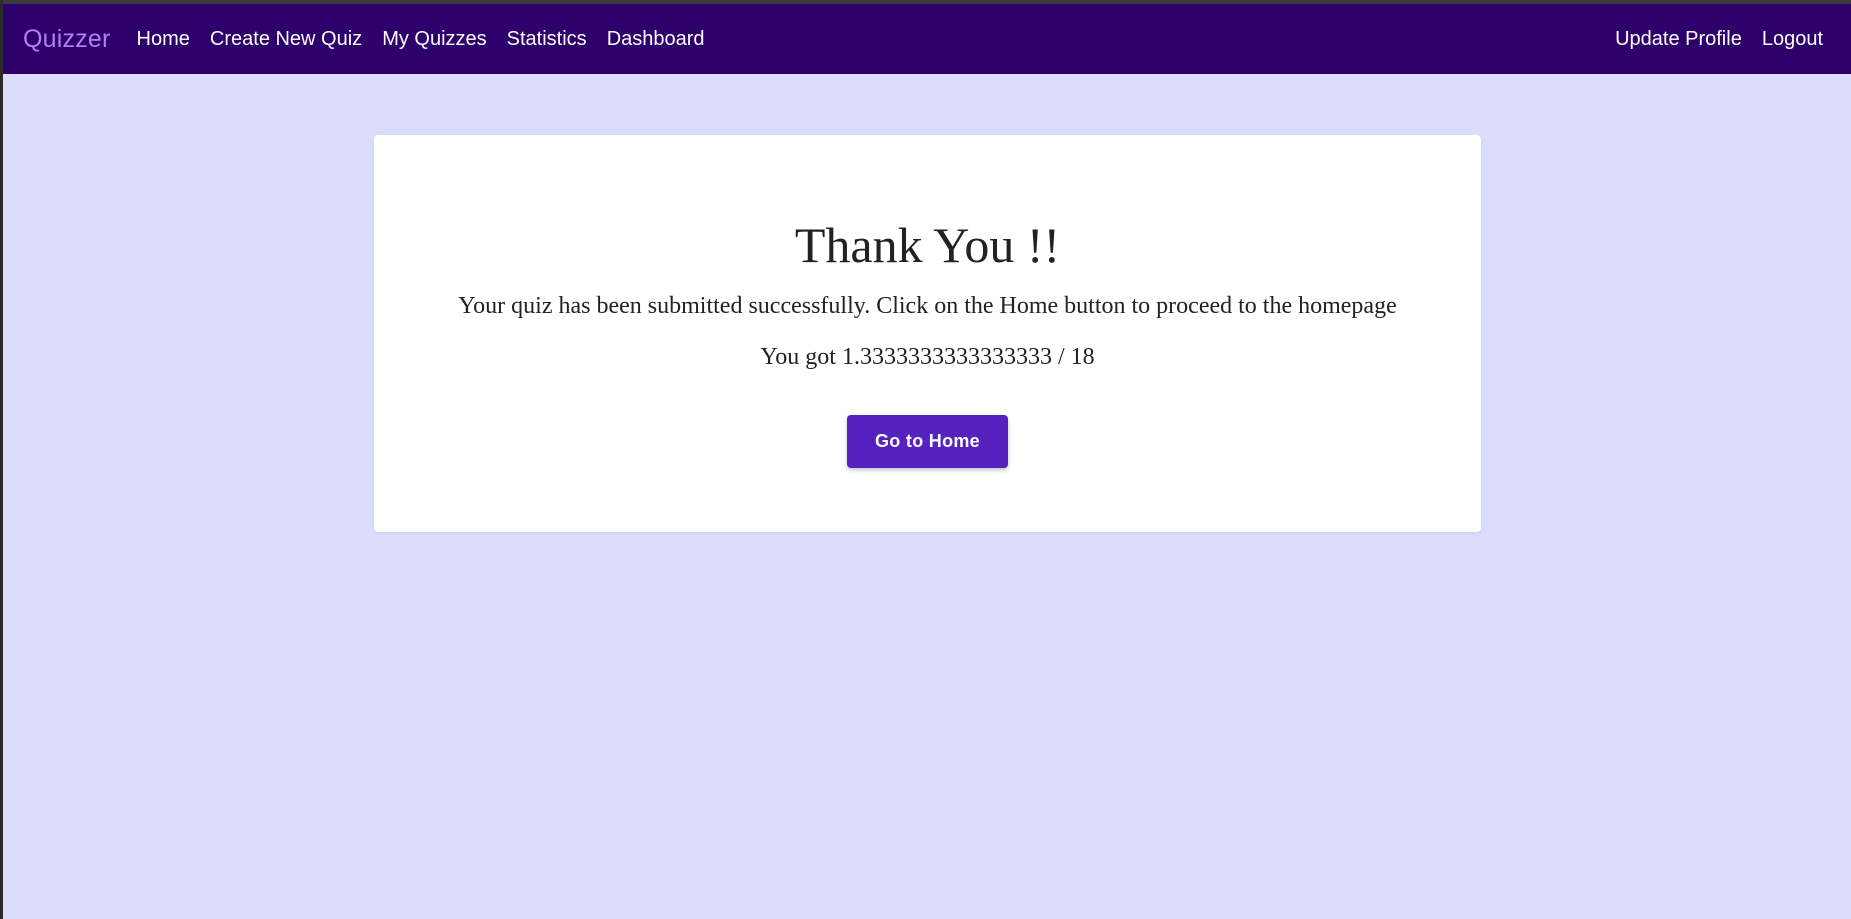 The width and height of the screenshot is (1851, 919). Describe the element at coordinates (286, 39) in the screenshot. I see `nav-create-new-quiz: Create New Quiz` at that location.